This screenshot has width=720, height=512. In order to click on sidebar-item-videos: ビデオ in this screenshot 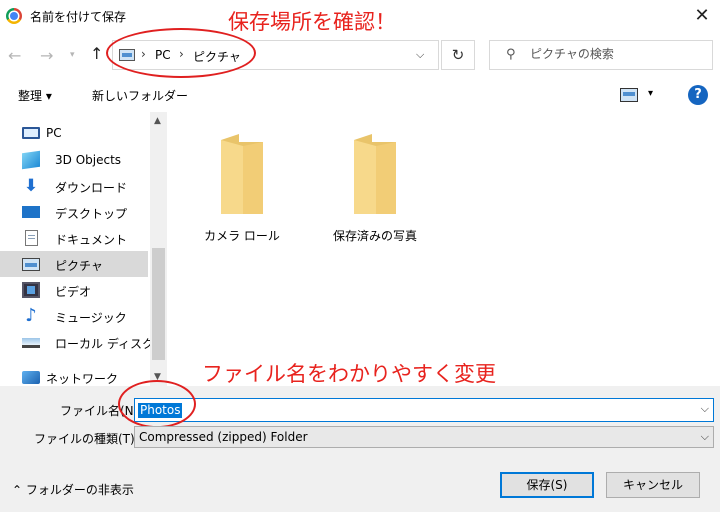, I will do `click(74, 290)`.